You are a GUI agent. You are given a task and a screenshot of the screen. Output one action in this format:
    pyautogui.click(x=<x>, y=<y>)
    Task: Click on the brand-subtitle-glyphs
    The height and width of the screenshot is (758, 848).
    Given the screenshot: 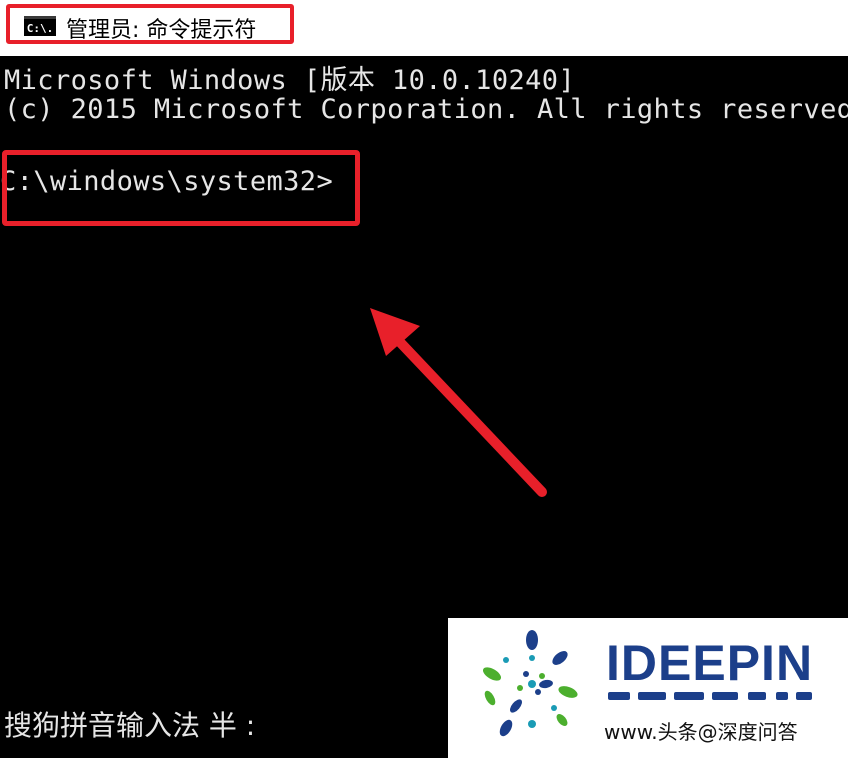 What is the action you would take?
    pyautogui.click(x=711, y=697)
    